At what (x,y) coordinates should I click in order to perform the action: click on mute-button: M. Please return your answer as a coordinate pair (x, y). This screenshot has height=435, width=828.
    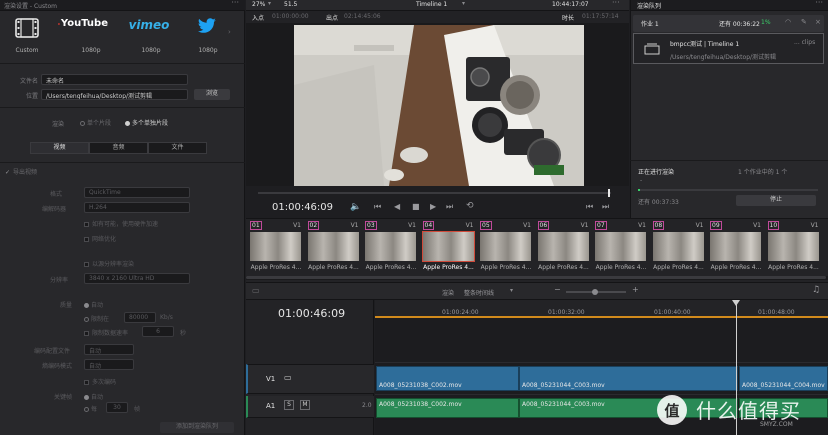
    Looking at the image, I should click on (305, 405).